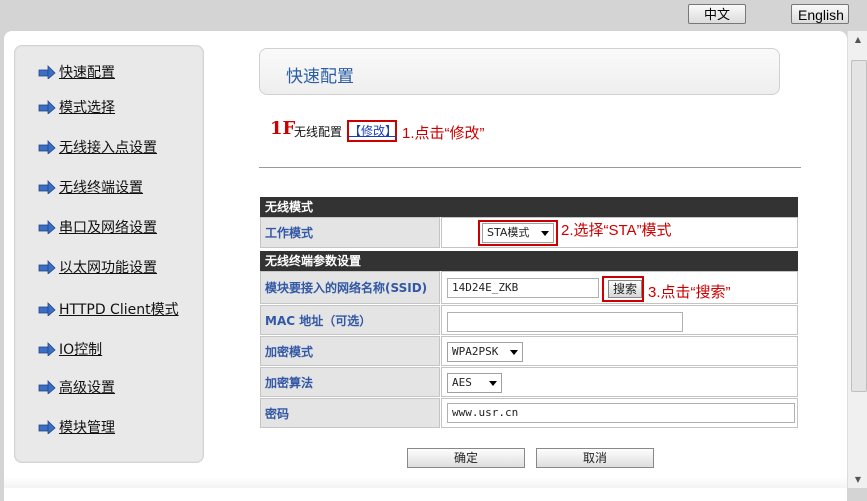 Image resolution: width=867 pixels, height=501 pixels. What do you see at coordinates (857, 479) in the screenshot?
I see `scroll-down-icon: ▼` at bounding box center [857, 479].